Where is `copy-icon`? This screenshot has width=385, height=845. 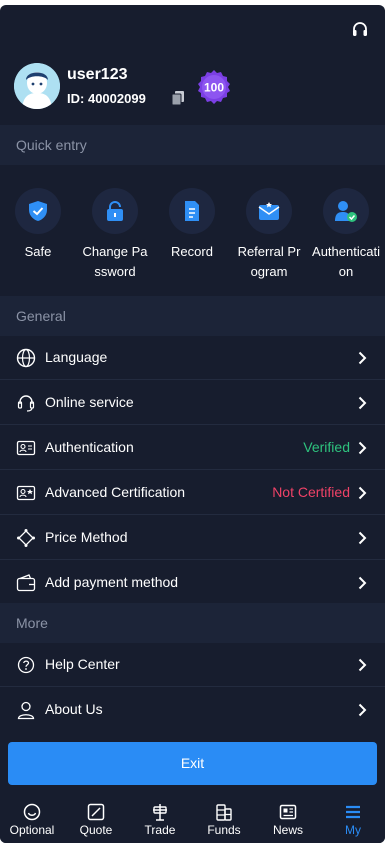 copy-icon is located at coordinates (178, 98).